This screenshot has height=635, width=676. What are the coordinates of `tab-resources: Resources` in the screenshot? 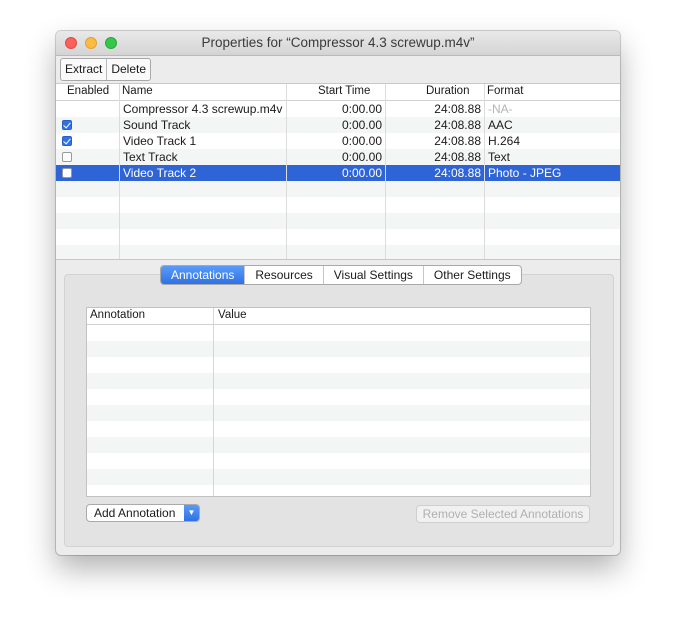 It's located at (283, 275).